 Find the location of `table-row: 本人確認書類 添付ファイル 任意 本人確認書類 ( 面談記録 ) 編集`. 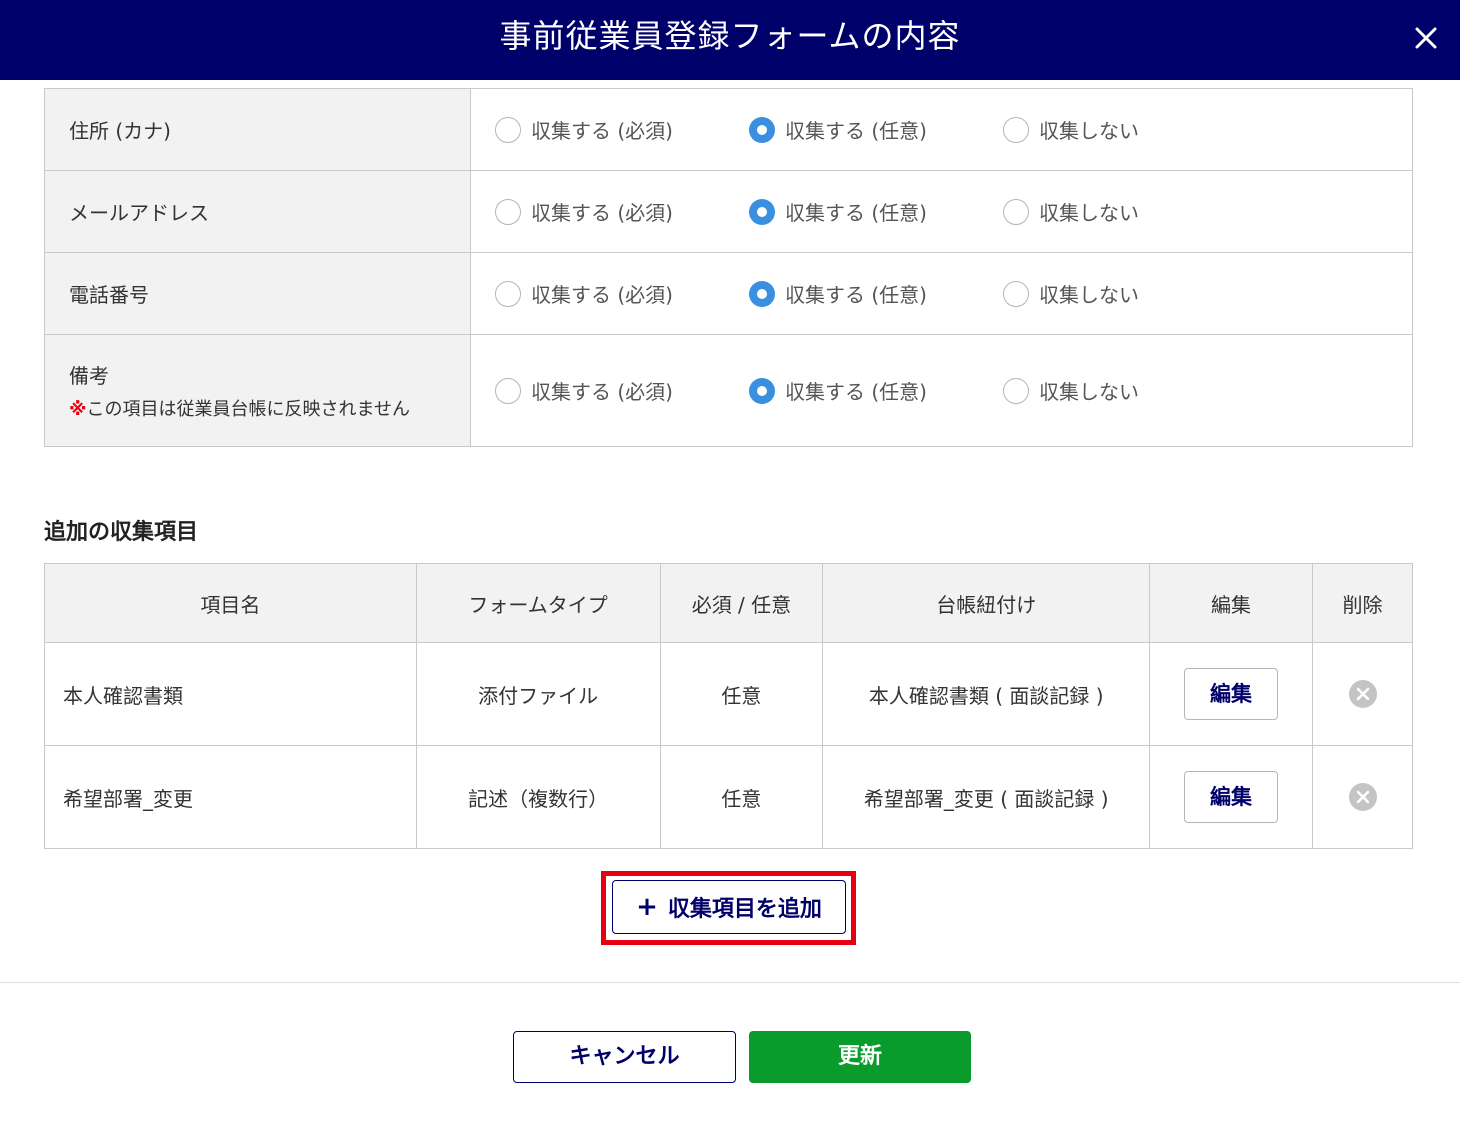

table-row: 本人確認書類 添付ファイル 任意 本人確認書類 ( 面談記録 ) 編集 is located at coordinates (728, 694).